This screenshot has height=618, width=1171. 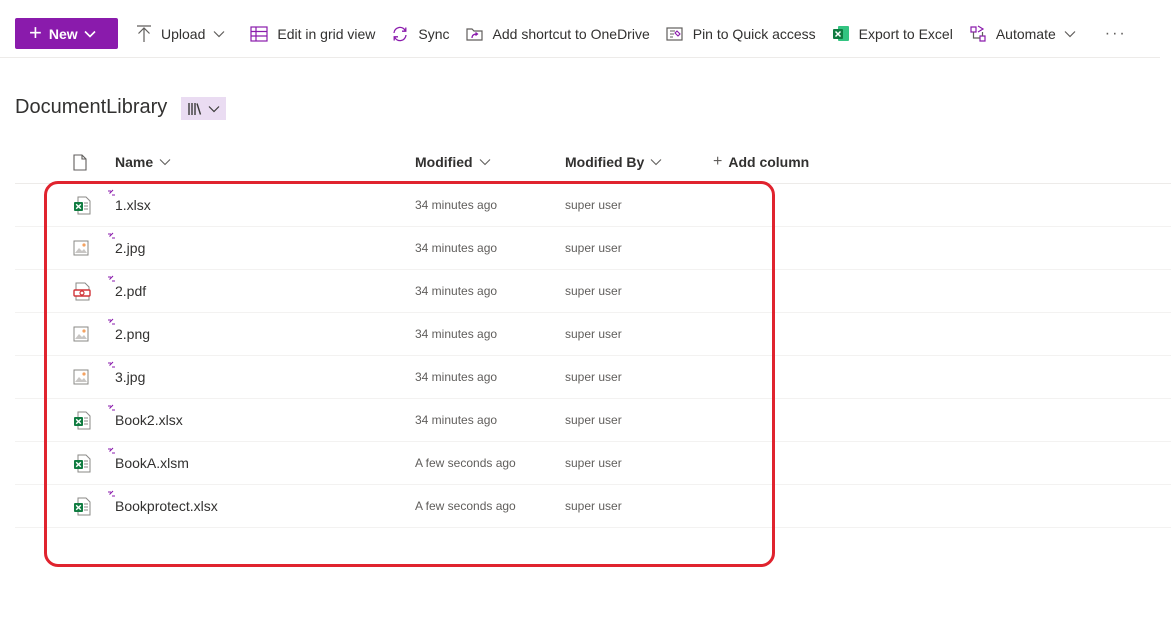 I want to click on file-name-link: Book2.xlsx, so click(x=145, y=416).